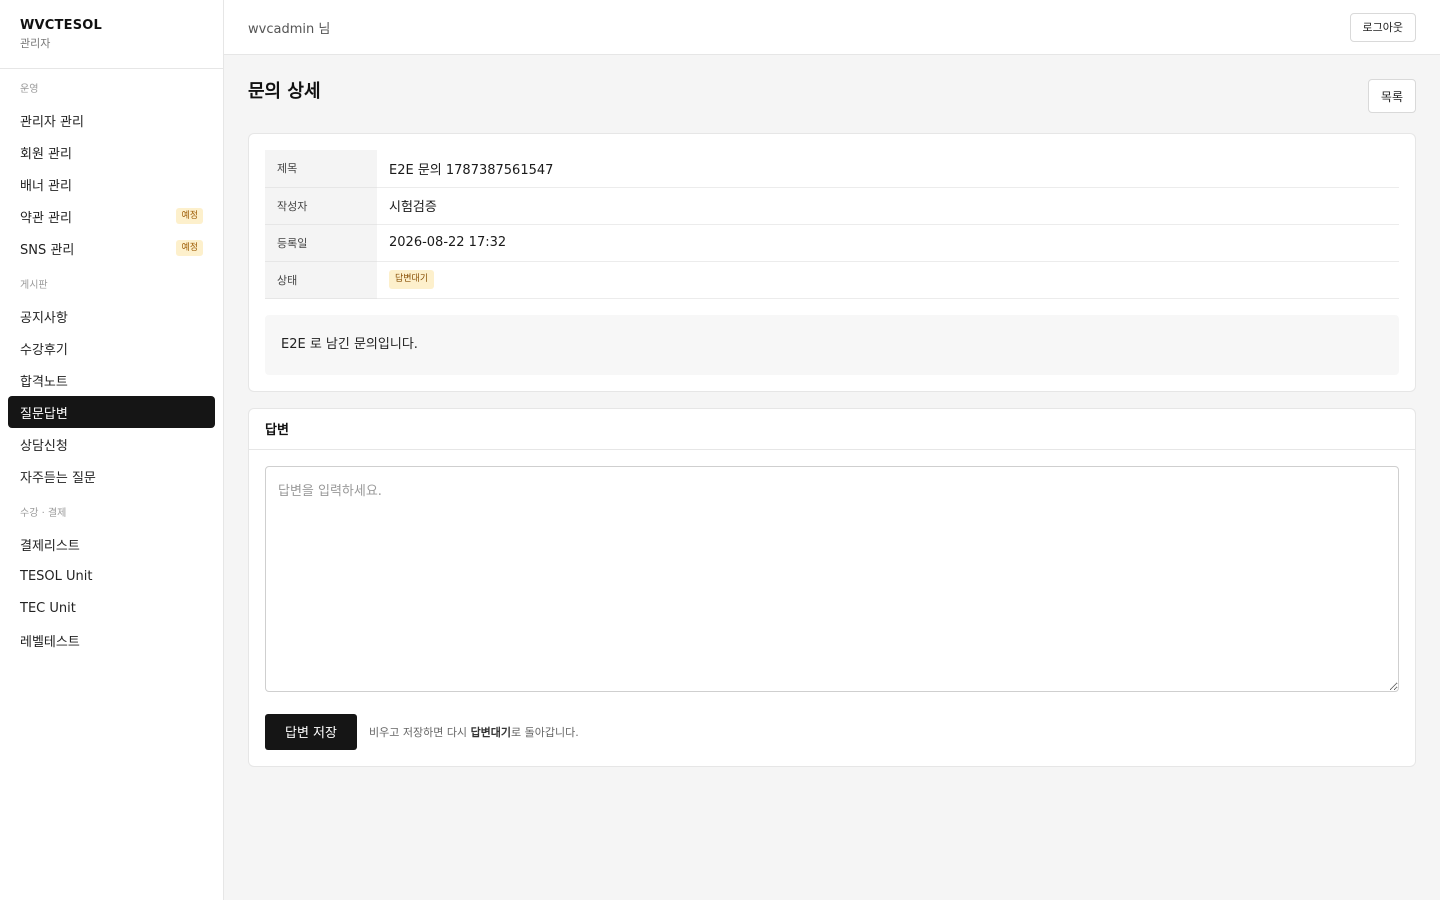 Image resolution: width=1440 pixels, height=900 pixels. Describe the element at coordinates (832, 344) in the screenshot. I see `inquiry-content: E2E 로 남긴 문의입니다.` at that location.